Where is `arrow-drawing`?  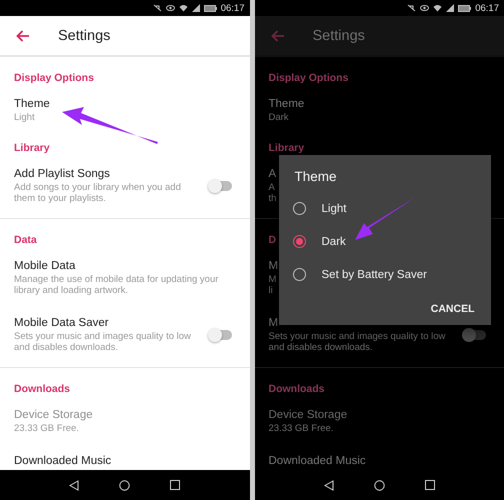
arrow-drawing is located at coordinates (385, 218).